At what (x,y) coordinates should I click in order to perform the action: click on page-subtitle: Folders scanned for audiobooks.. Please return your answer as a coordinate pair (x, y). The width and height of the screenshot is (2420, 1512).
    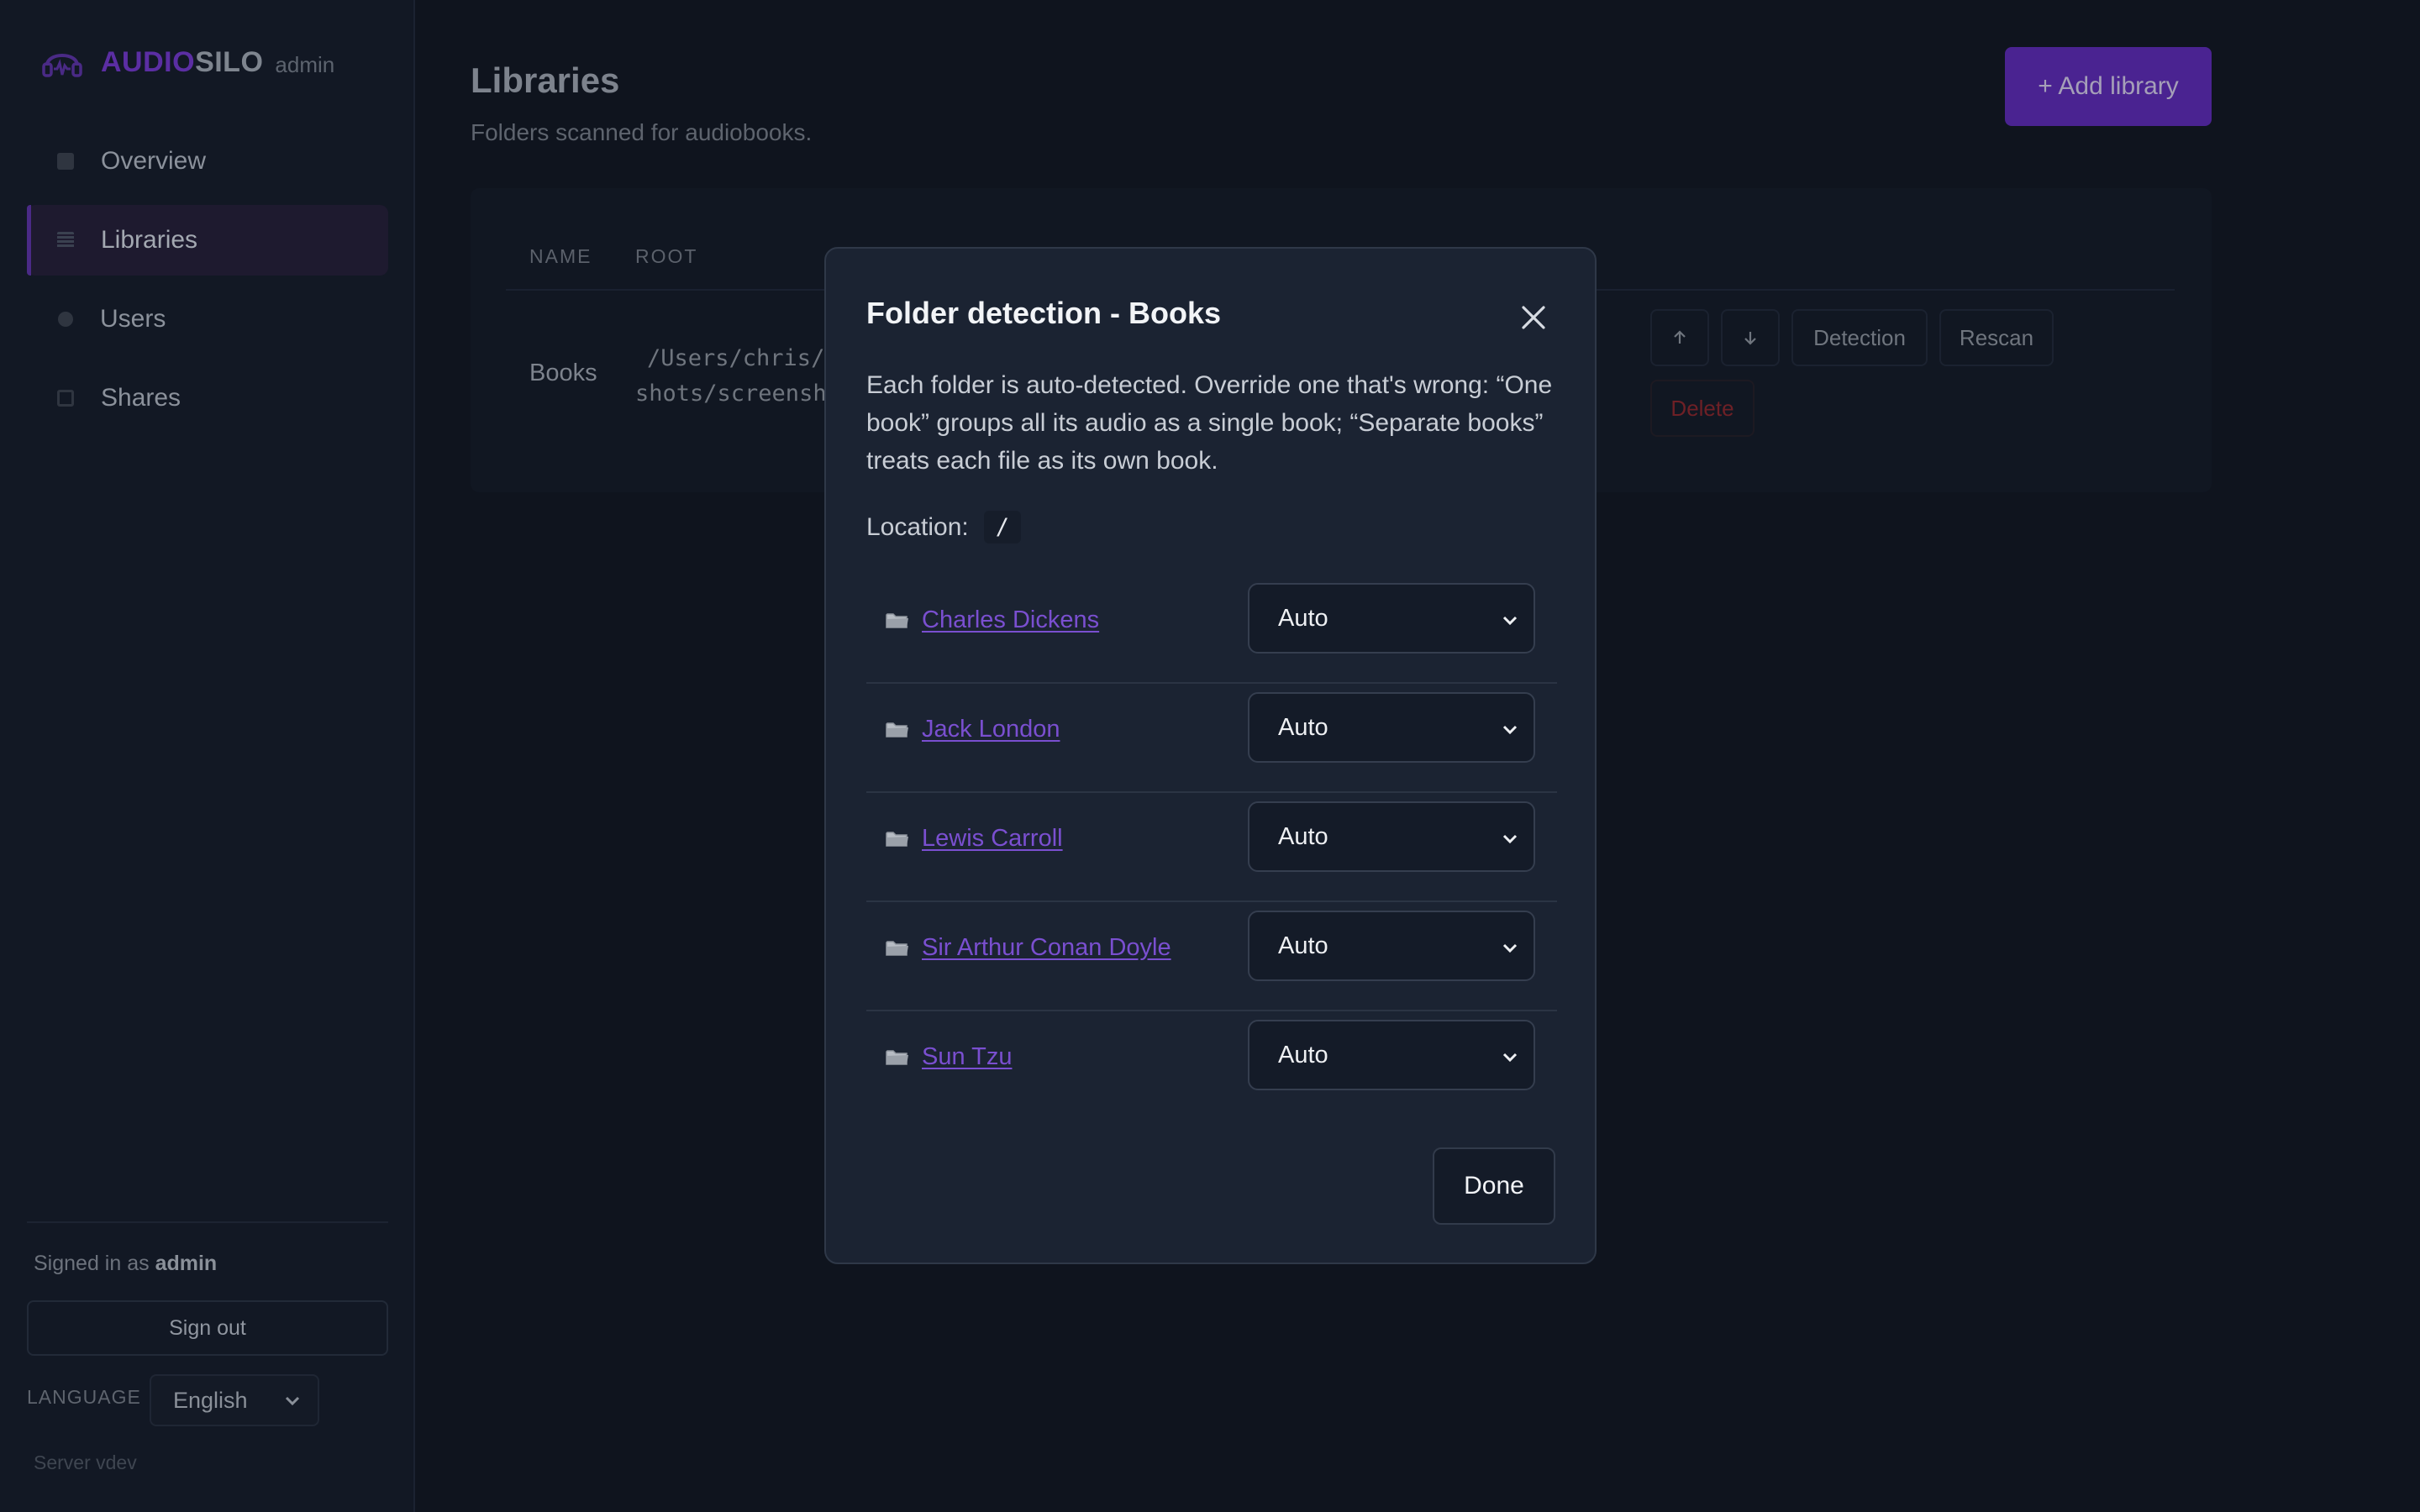
    Looking at the image, I should click on (642, 132).